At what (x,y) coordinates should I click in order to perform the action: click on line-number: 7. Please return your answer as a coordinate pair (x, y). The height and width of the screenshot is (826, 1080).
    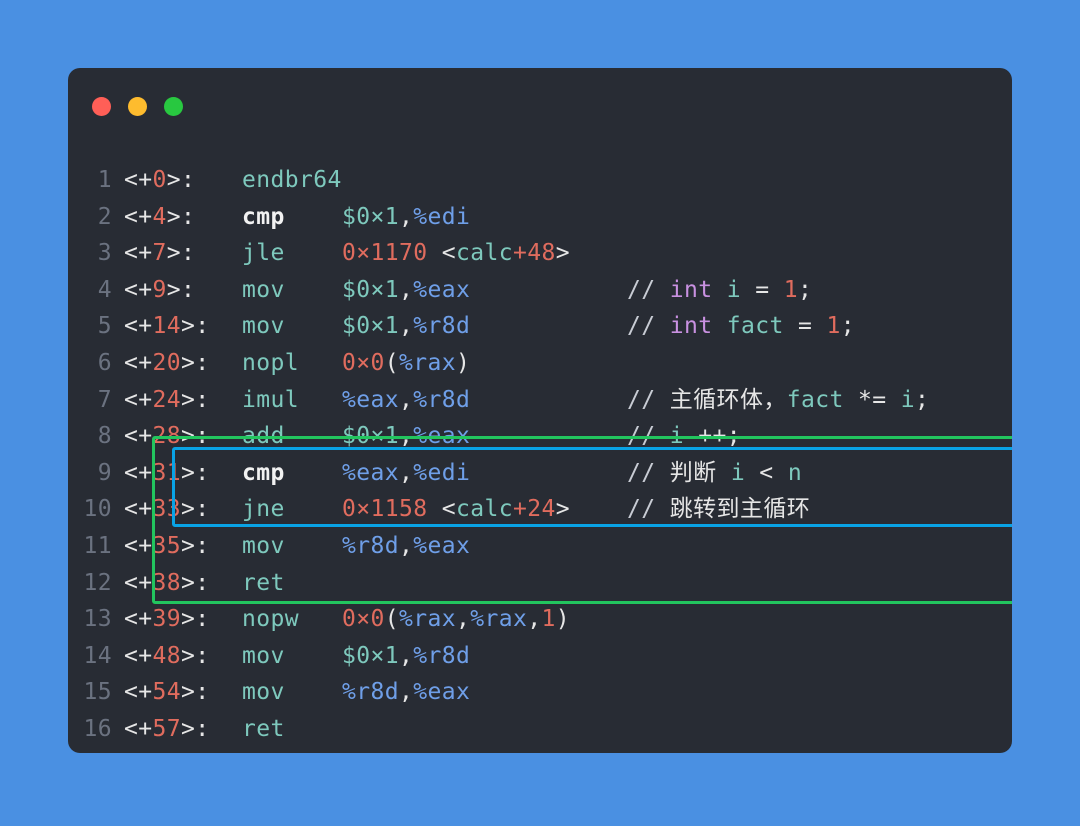
    Looking at the image, I should click on (104, 399).